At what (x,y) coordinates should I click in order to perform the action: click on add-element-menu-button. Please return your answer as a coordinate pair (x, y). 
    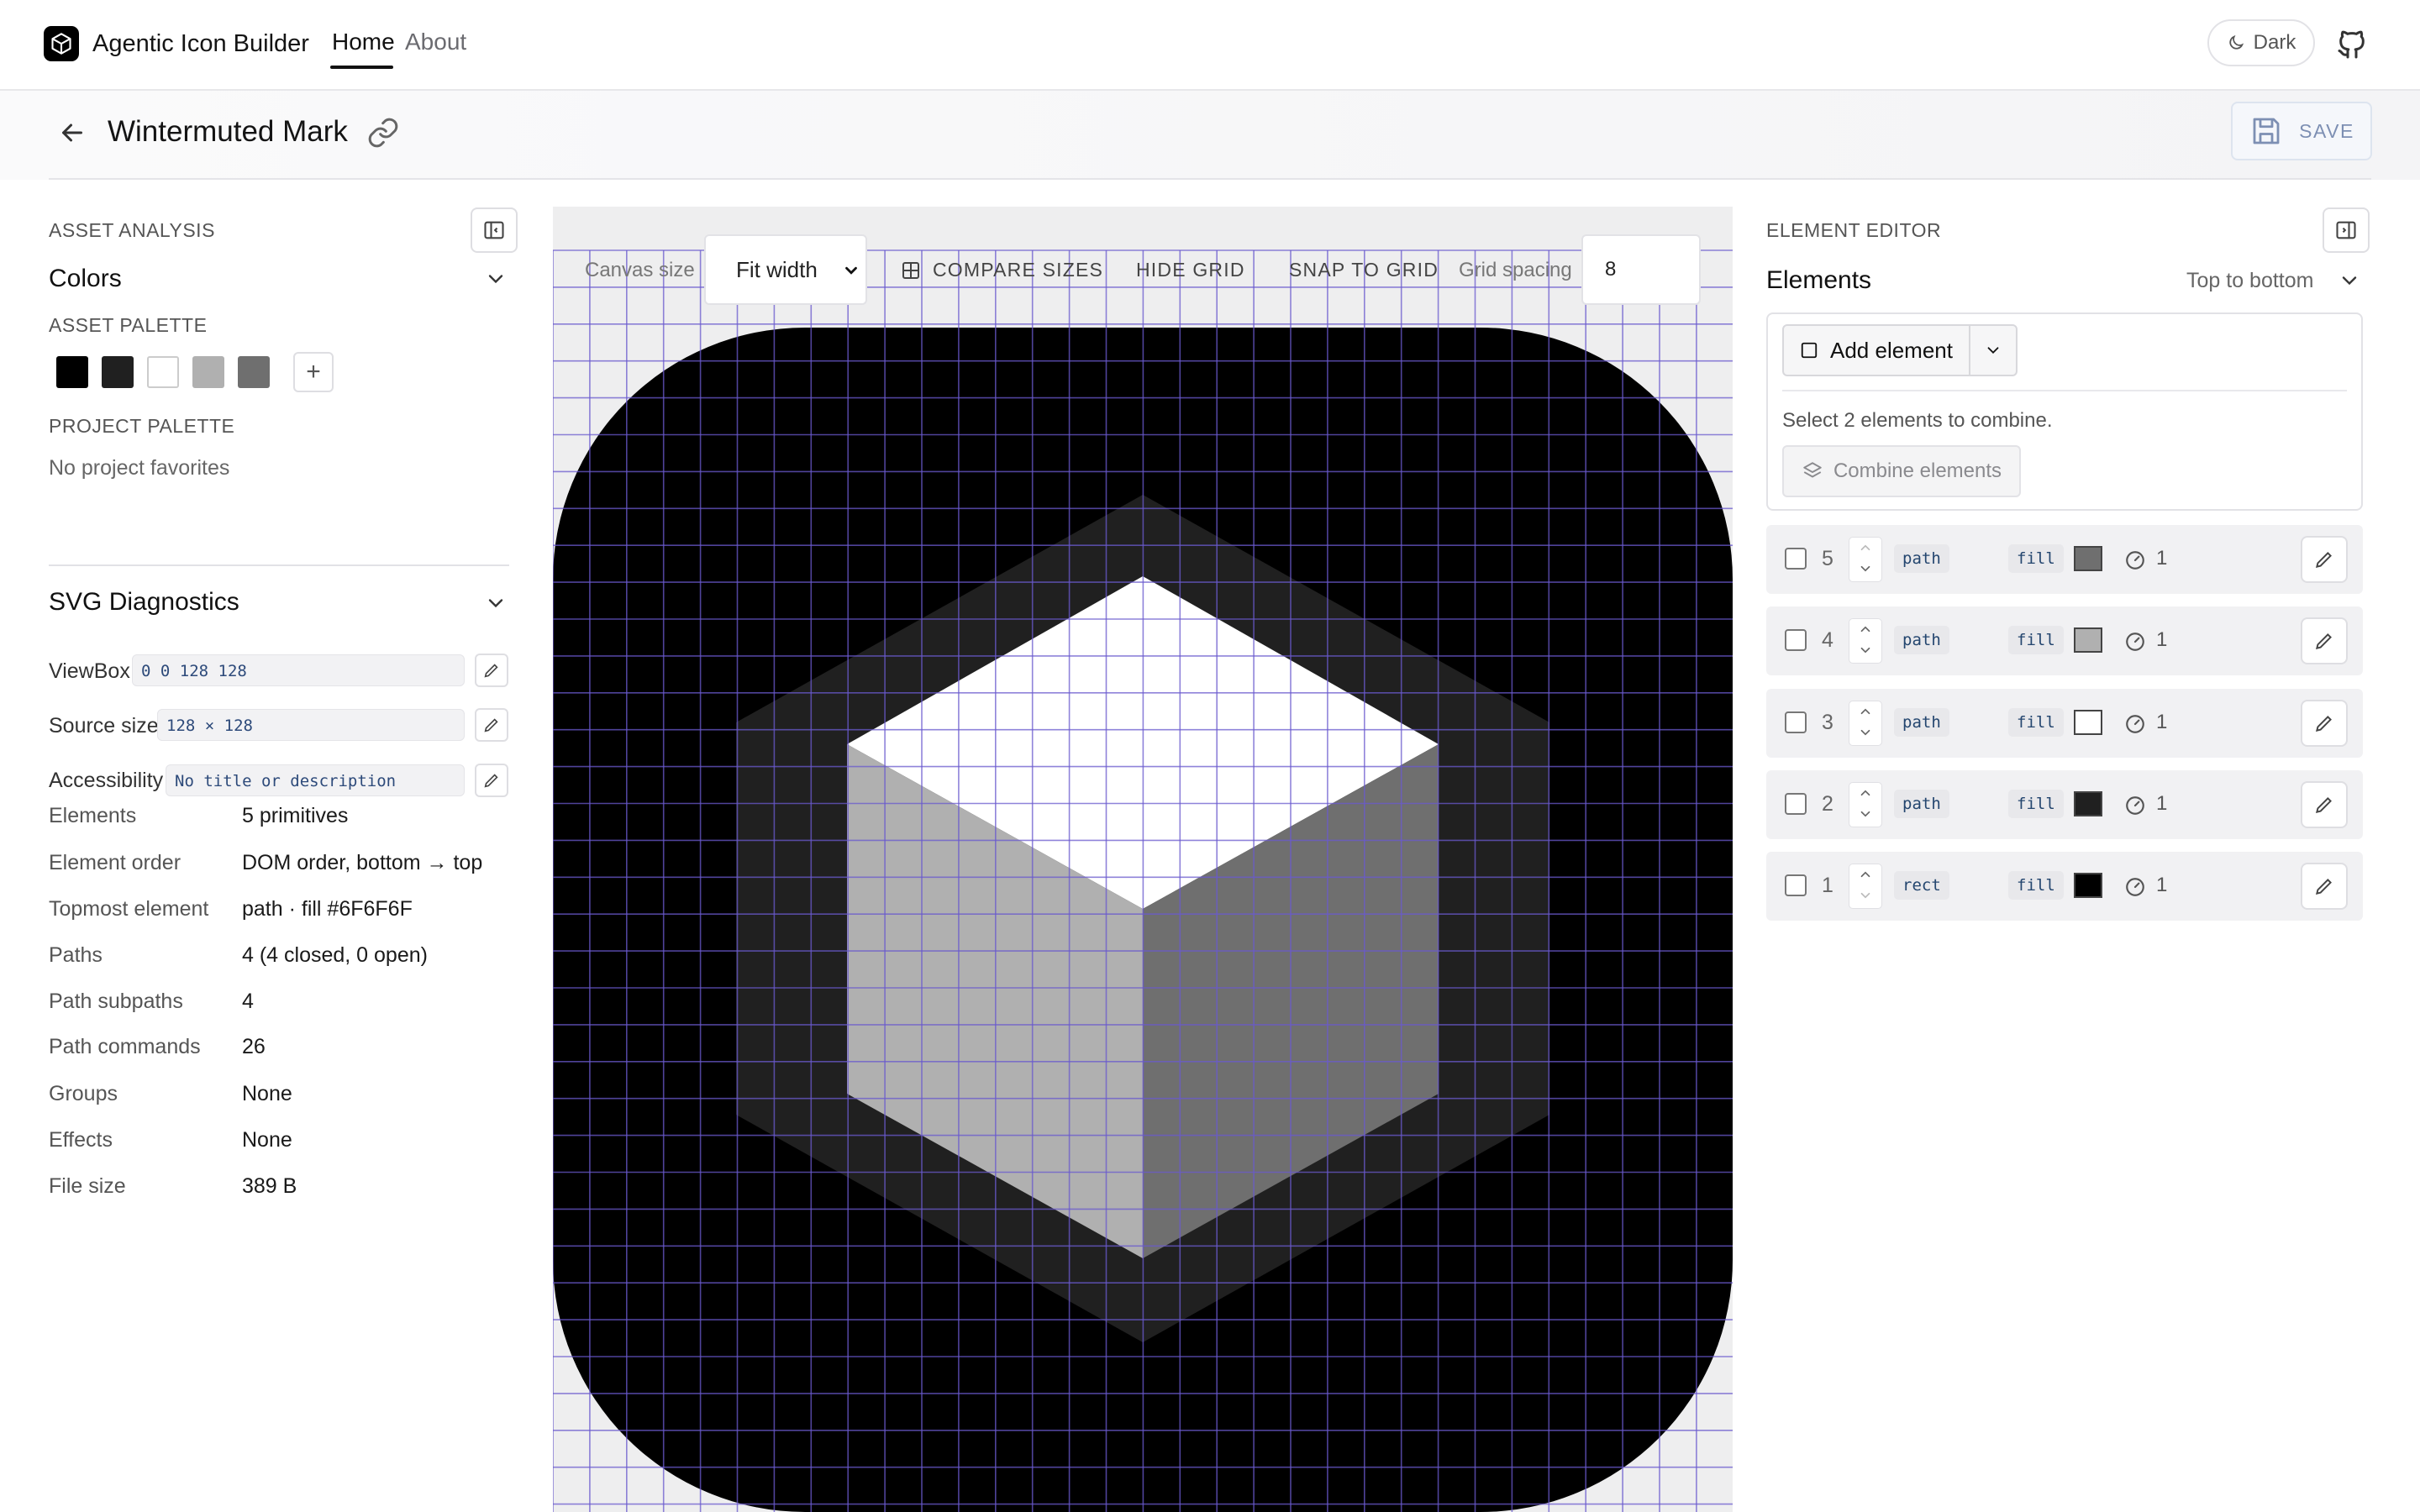
    Looking at the image, I should click on (1993, 350).